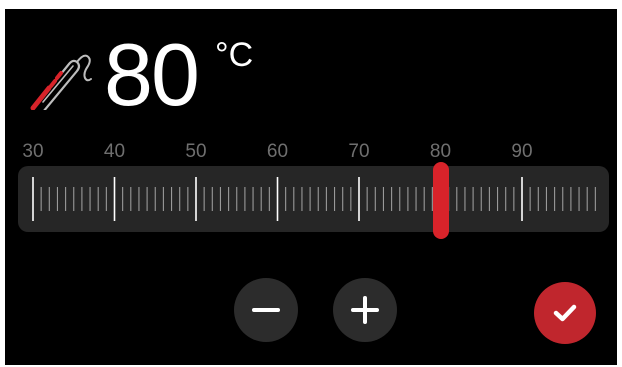 This screenshot has width=622, height=367. What do you see at coordinates (114, 151) in the screenshot?
I see `scale-label: 40` at bounding box center [114, 151].